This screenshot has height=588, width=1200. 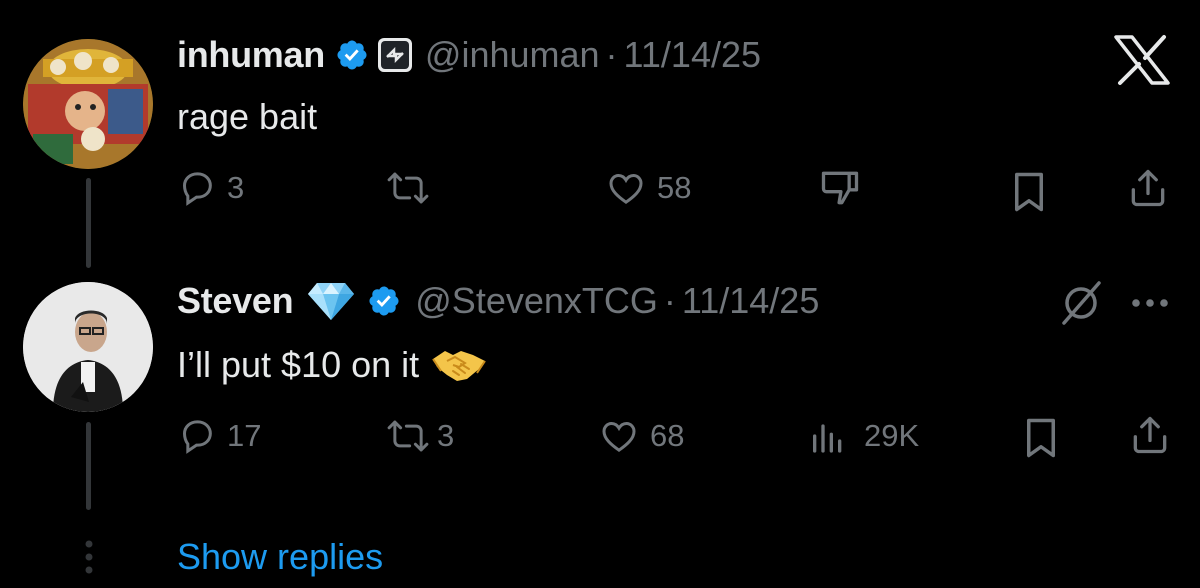 What do you see at coordinates (219, 436) in the screenshot?
I see `reply-button: 17` at bounding box center [219, 436].